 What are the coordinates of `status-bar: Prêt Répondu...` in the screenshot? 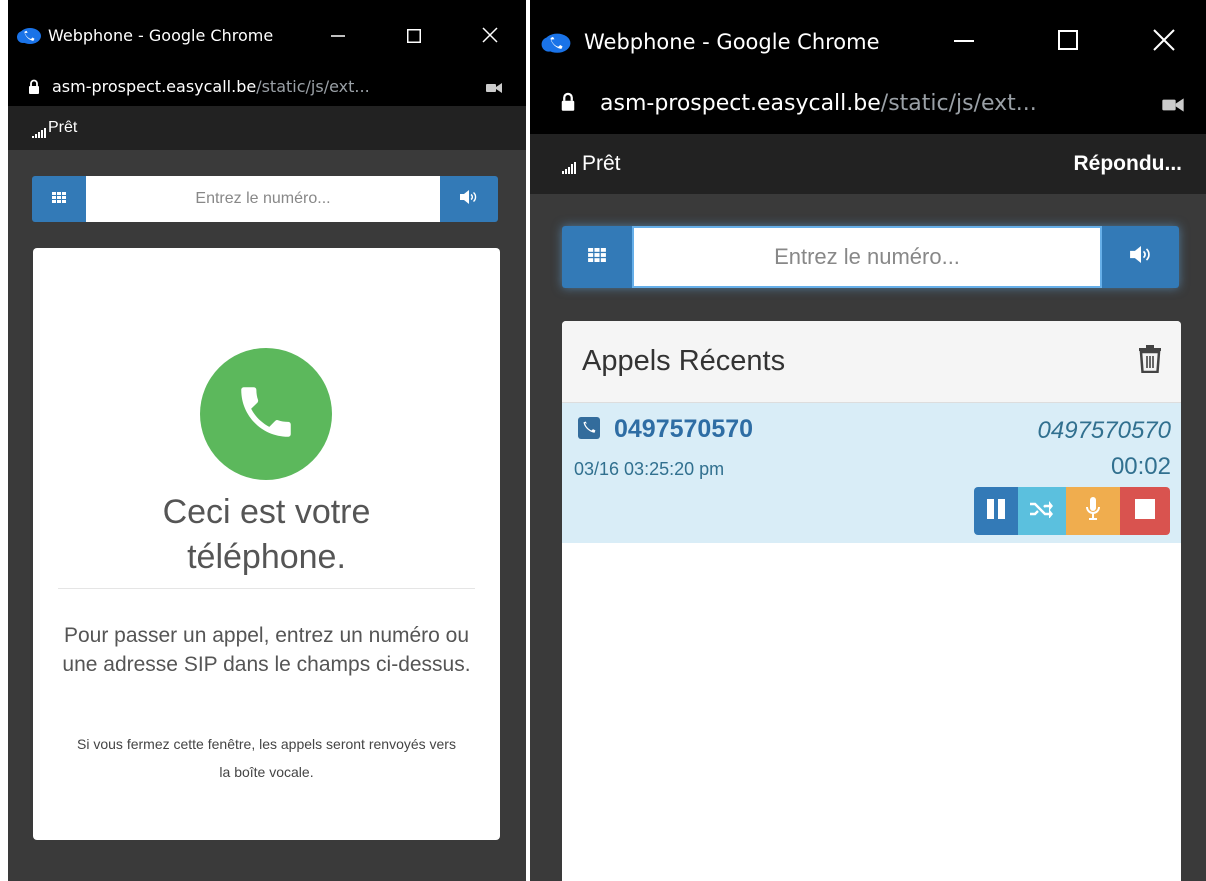 It's located at (868, 164).